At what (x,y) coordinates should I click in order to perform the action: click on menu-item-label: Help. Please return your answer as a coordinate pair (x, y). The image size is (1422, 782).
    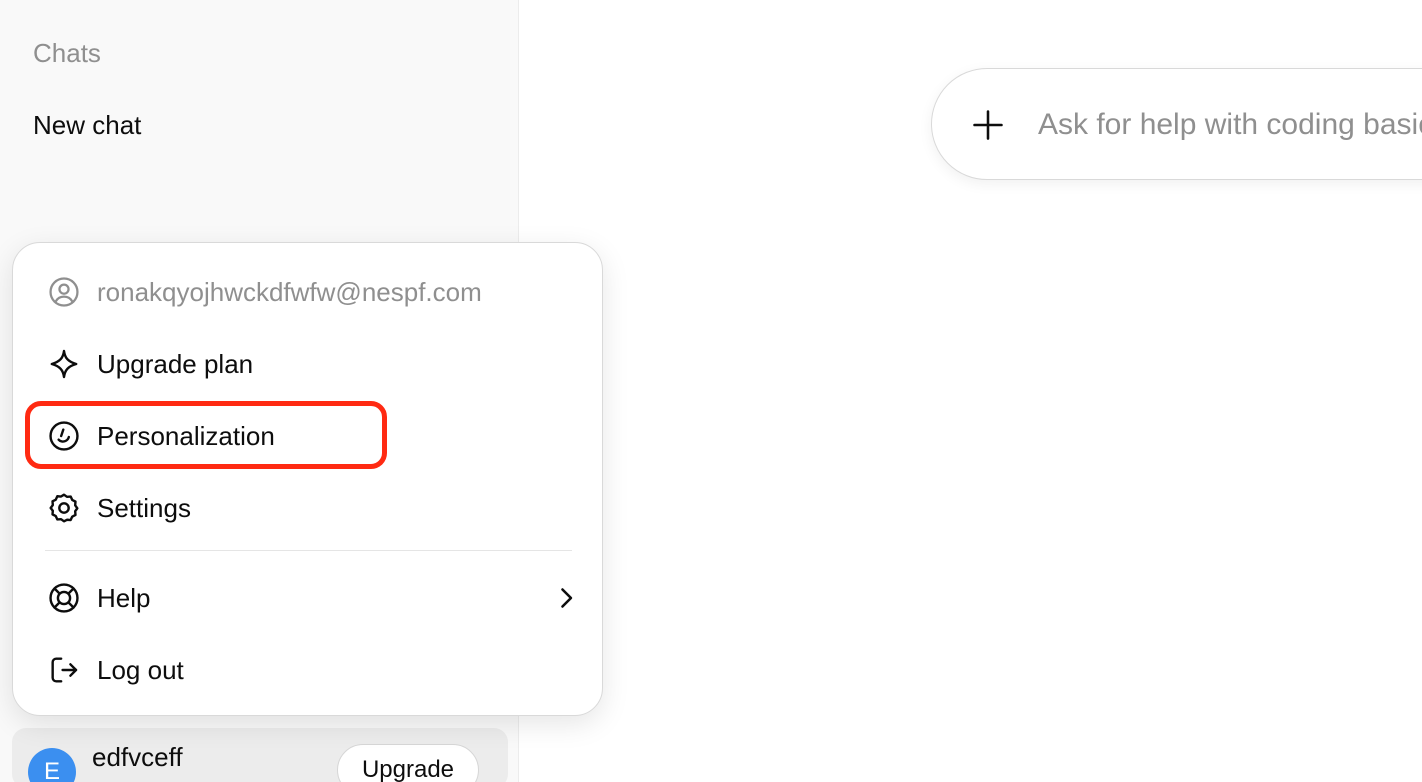
    Looking at the image, I should click on (124, 597).